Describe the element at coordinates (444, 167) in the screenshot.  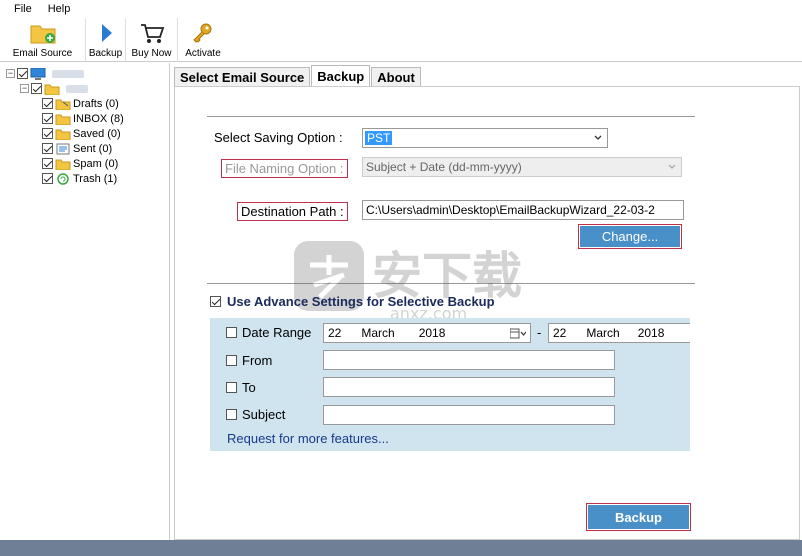
I see `file-naming-value: Subject + Date (dd-mm-yyyy)` at that location.